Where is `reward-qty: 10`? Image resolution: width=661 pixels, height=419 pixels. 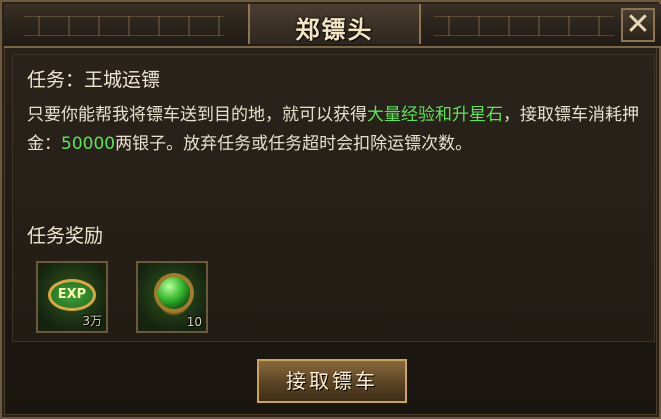
reward-qty: 10 is located at coordinates (194, 322).